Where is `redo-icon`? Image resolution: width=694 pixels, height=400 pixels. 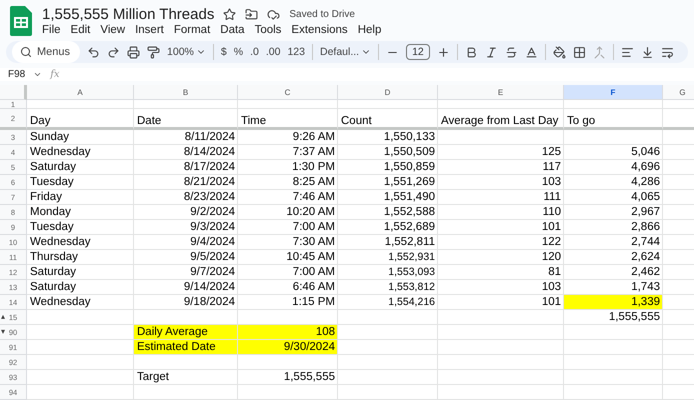
redo-icon is located at coordinates (113, 52).